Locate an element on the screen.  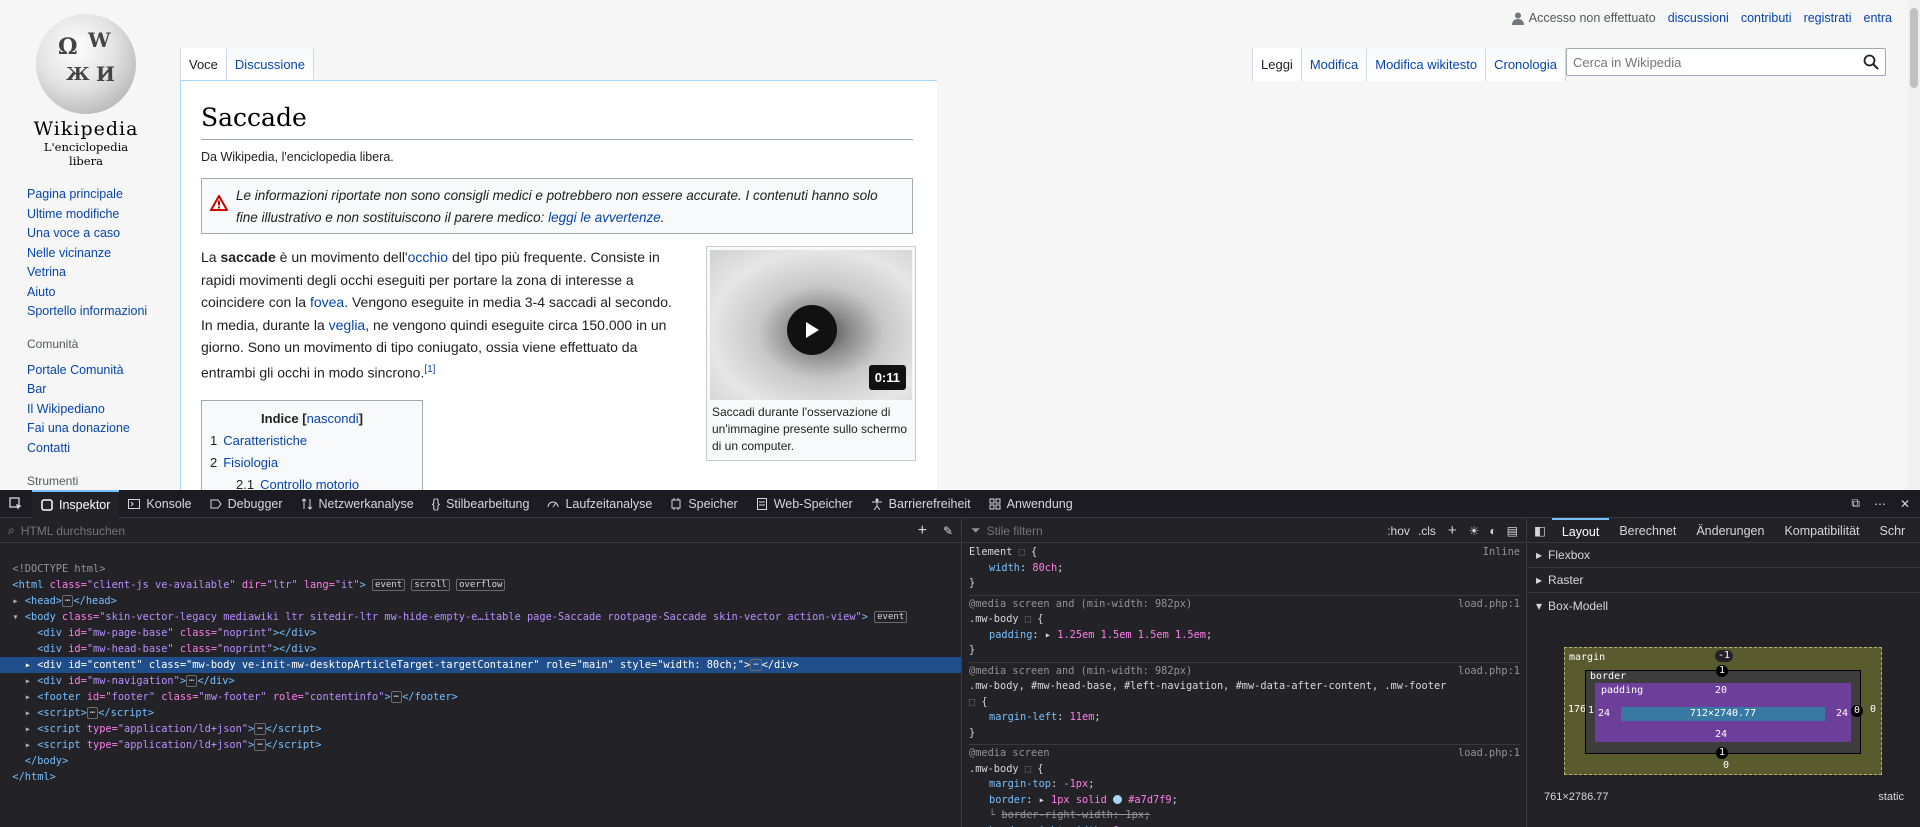
page-scrollbar is located at coordinates (1914, 245).